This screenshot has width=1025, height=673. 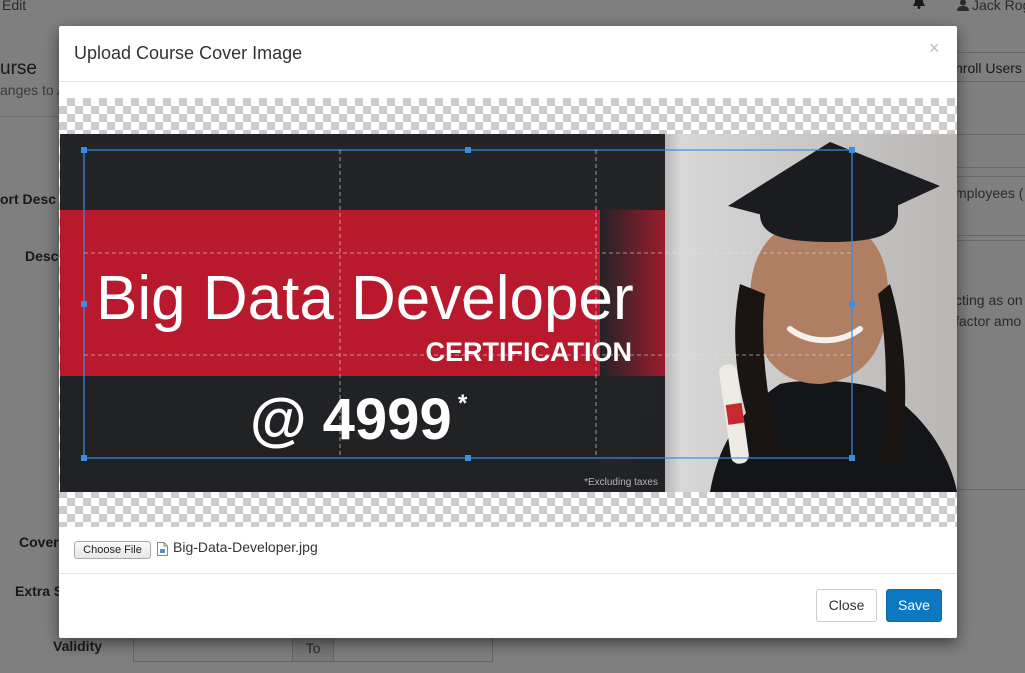 What do you see at coordinates (112, 550) in the screenshot?
I see `choose-file-button: Choose File` at bounding box center [112, 550].